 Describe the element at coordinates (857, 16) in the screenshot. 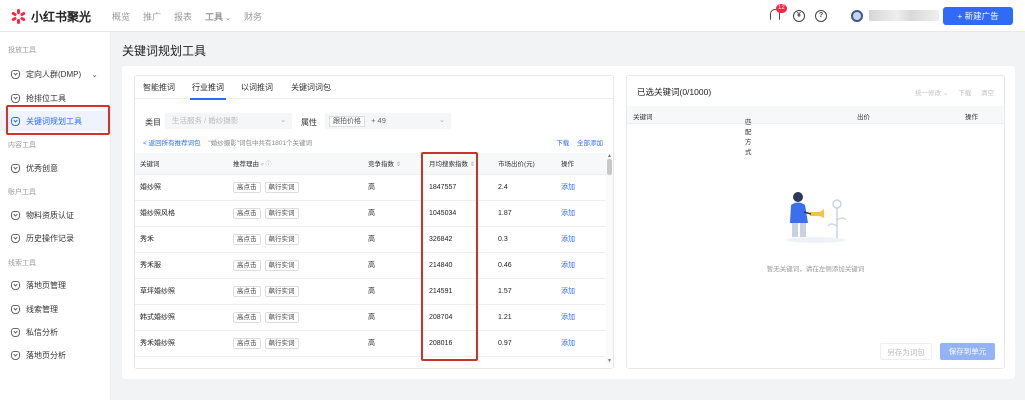

I see `avatar` at that location.